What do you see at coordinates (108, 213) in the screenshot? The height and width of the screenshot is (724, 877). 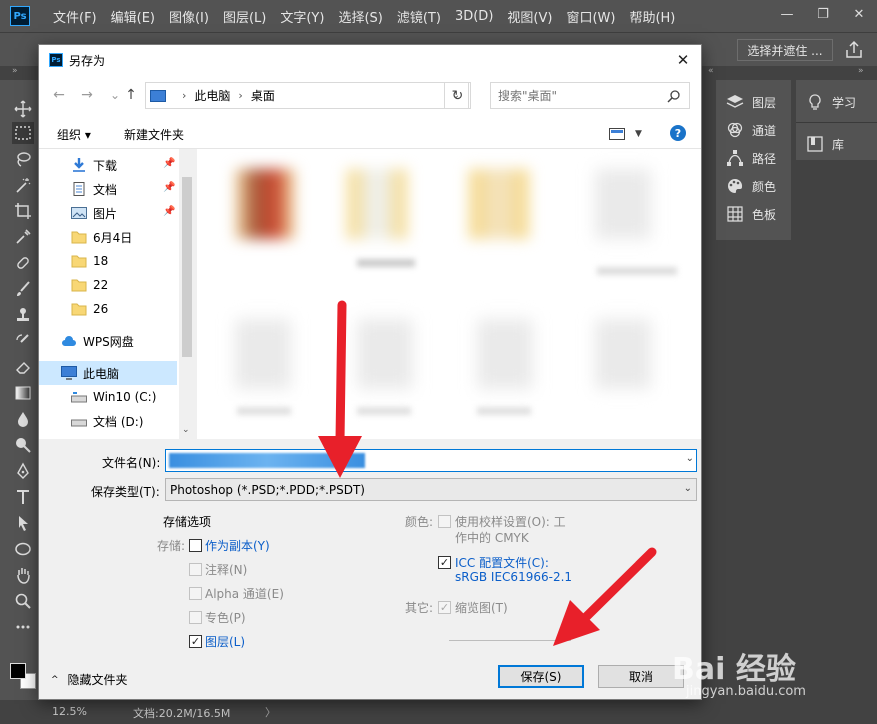 I see `nav-item-pictures: 图片 📌` at bounding box center [108, 213].